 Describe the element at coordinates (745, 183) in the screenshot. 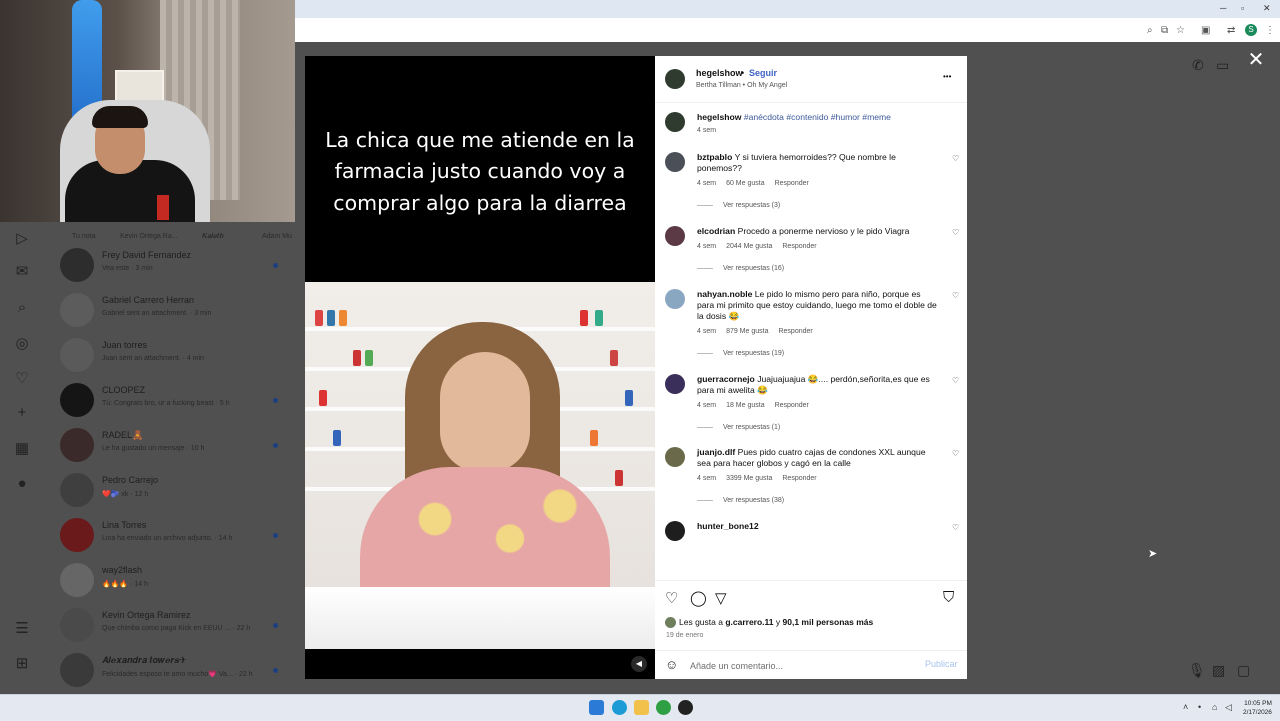

I see `comment-likes: 60 Me gusta` at that location.